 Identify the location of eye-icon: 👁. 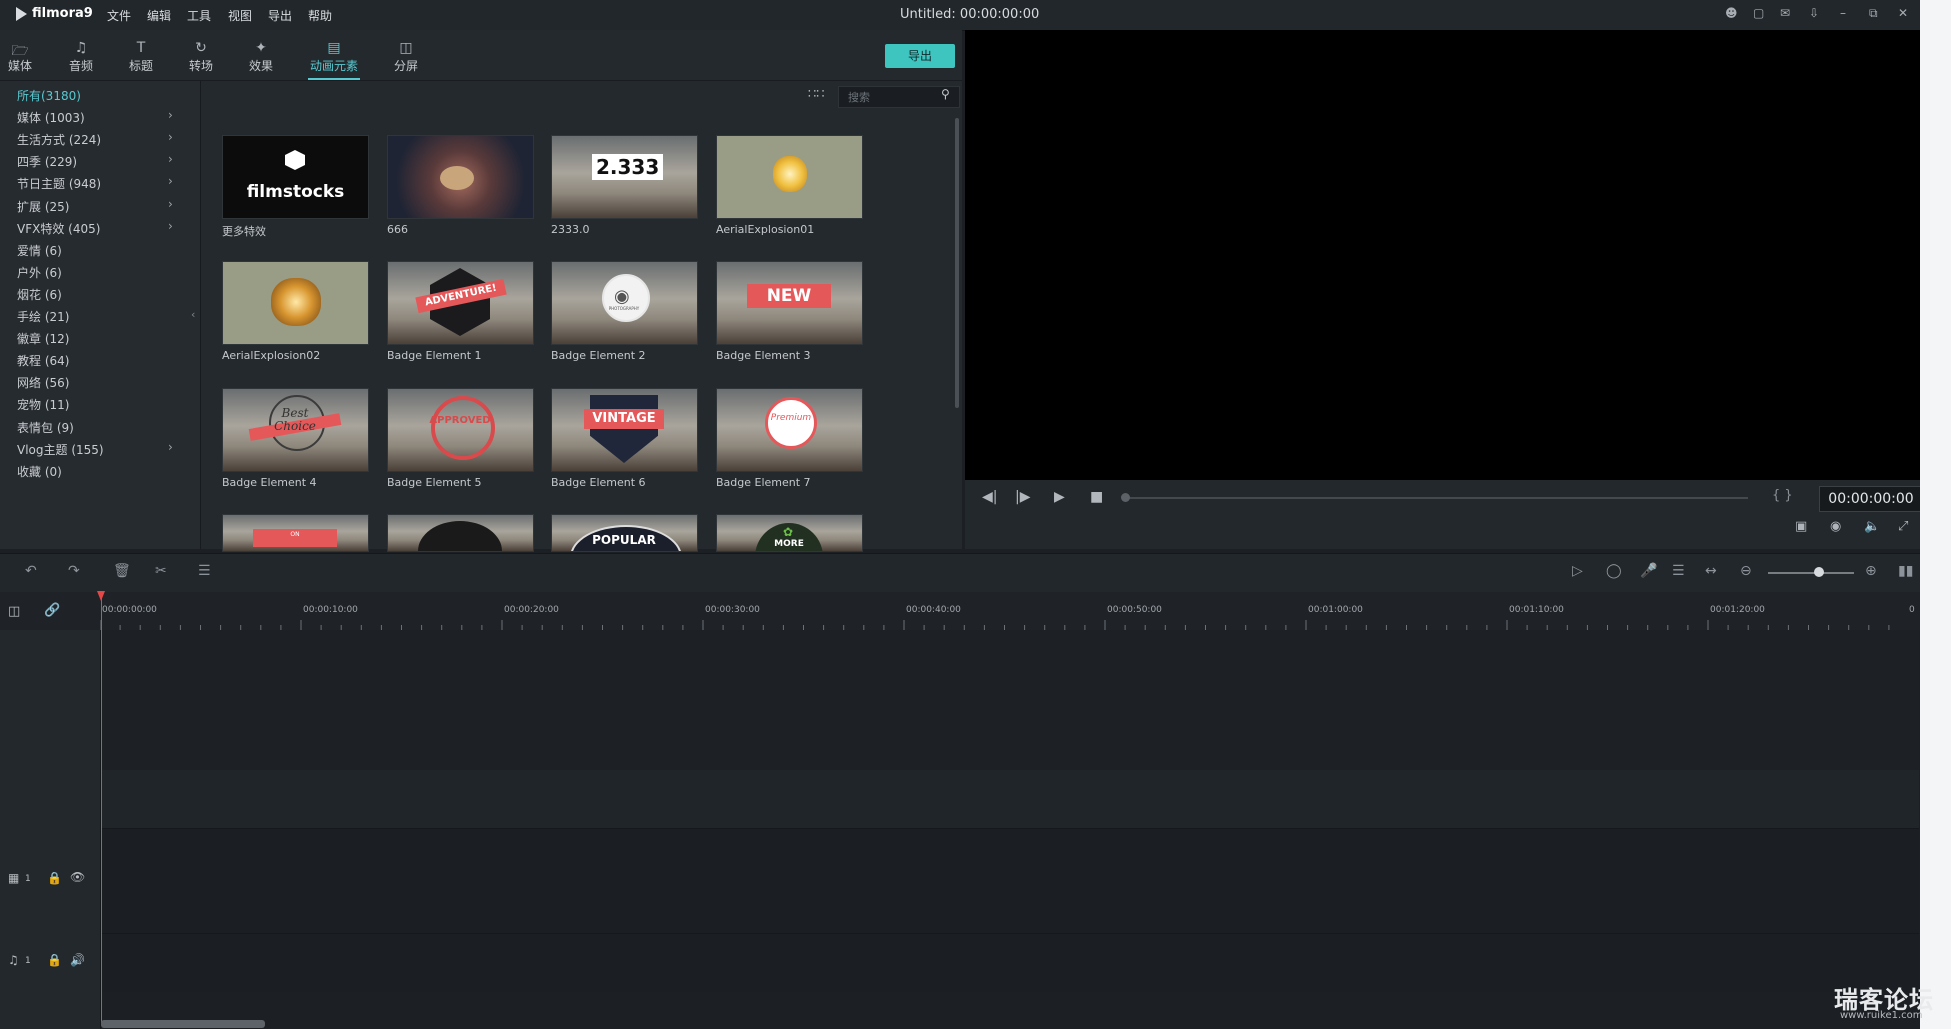
(77, 877).